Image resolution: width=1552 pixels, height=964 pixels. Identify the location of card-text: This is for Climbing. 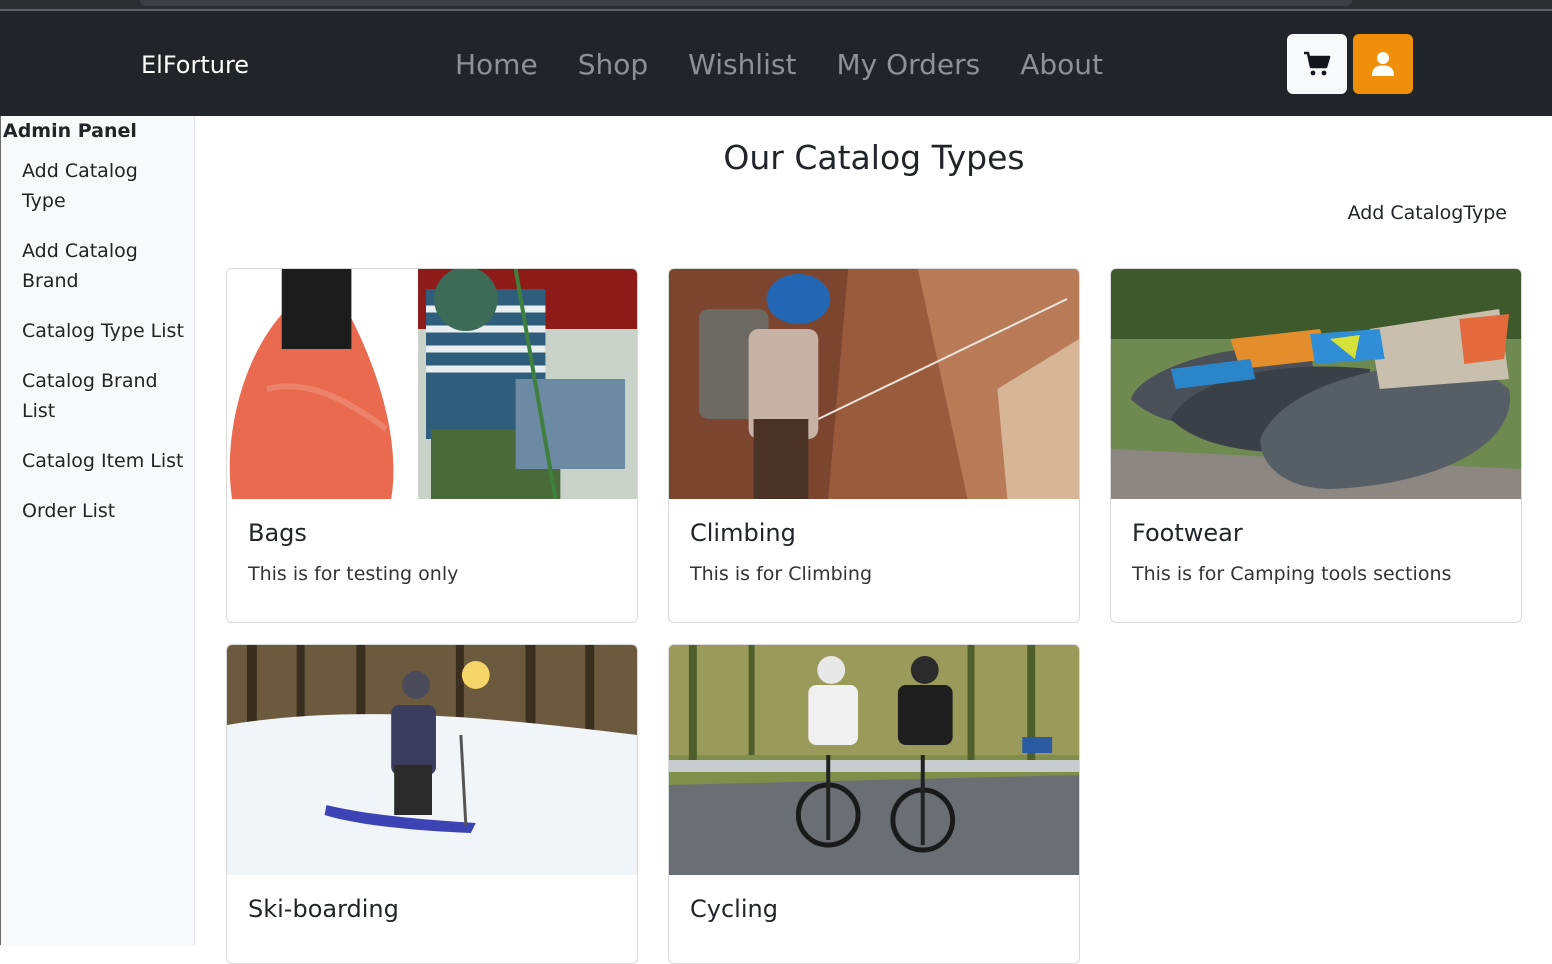
(781, 574).